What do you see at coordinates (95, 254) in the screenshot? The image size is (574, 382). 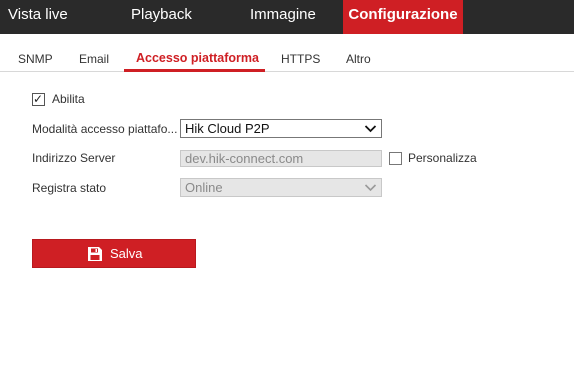 I see `save-icon` at bounding box center [95, 254].